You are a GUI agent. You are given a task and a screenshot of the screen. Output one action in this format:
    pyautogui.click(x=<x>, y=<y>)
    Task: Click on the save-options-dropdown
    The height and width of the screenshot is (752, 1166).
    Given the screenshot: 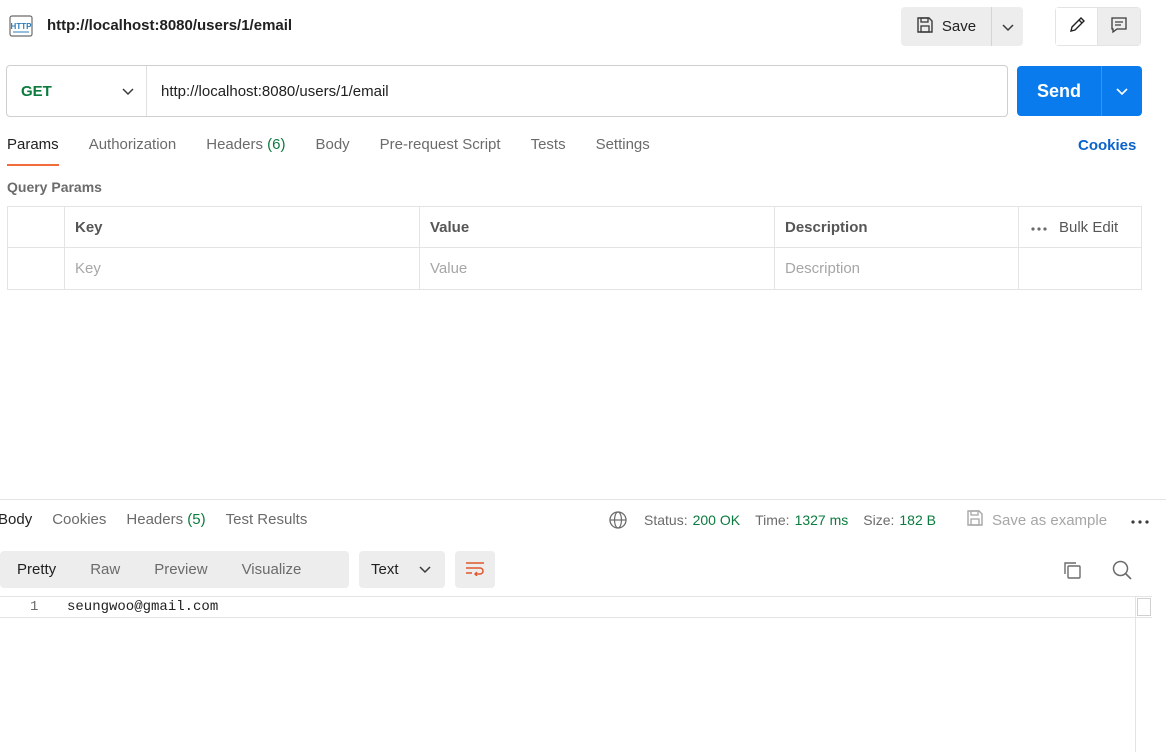 What is the action you would take?
    pyautogui.click(x=1007, y=26)
    